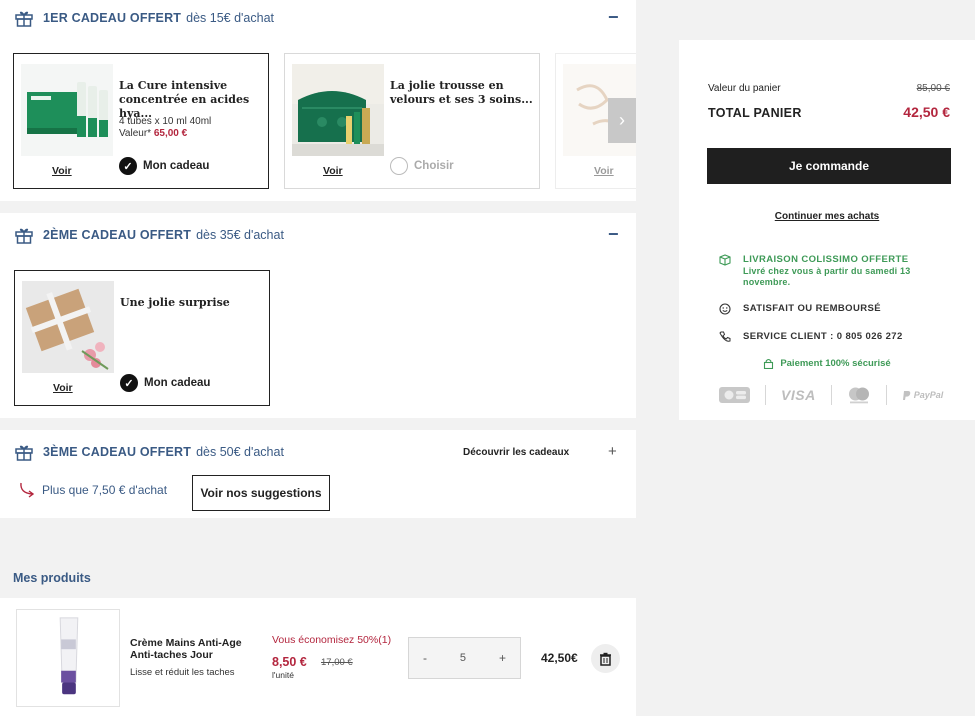 This screenshot has height=716, width=975. What do you see at coordinates (928, 395) in the screenshot?
I see `paypal-label: PayPal` at bounding box center [928, 395].